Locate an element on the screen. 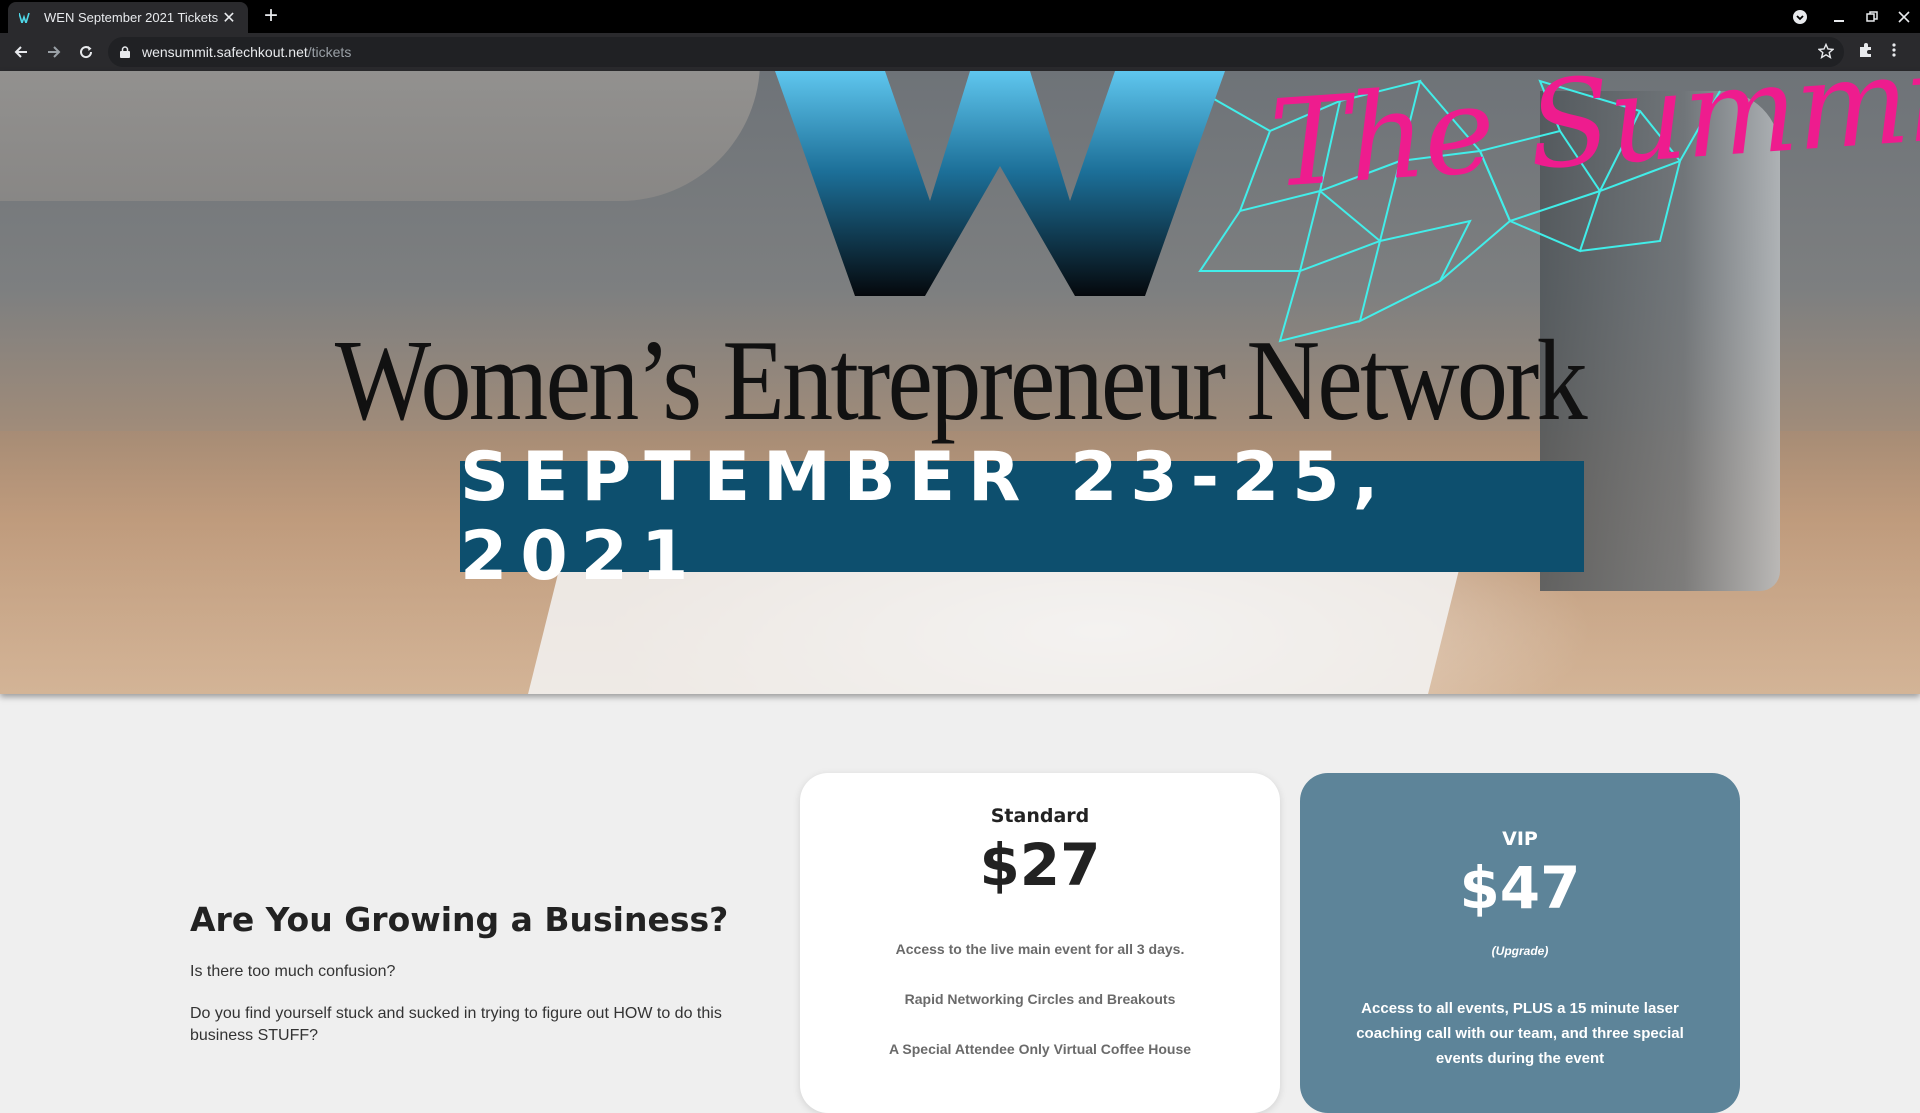 The width and height of the screenshot is (1920, 1113). ticket-name: Standard is located at coordinates (1040, 816).